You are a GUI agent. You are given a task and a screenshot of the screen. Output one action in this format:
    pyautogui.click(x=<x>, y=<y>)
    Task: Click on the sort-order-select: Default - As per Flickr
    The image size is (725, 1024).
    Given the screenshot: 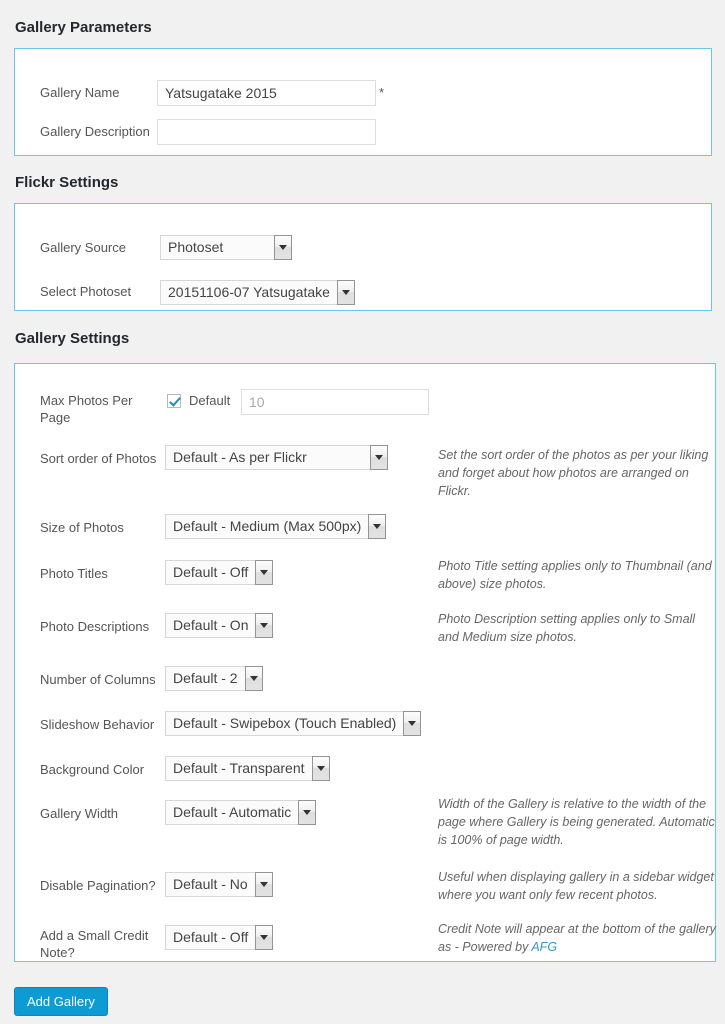 What is the action you would take?
    pyautogui.click(x=276, y=457)
    